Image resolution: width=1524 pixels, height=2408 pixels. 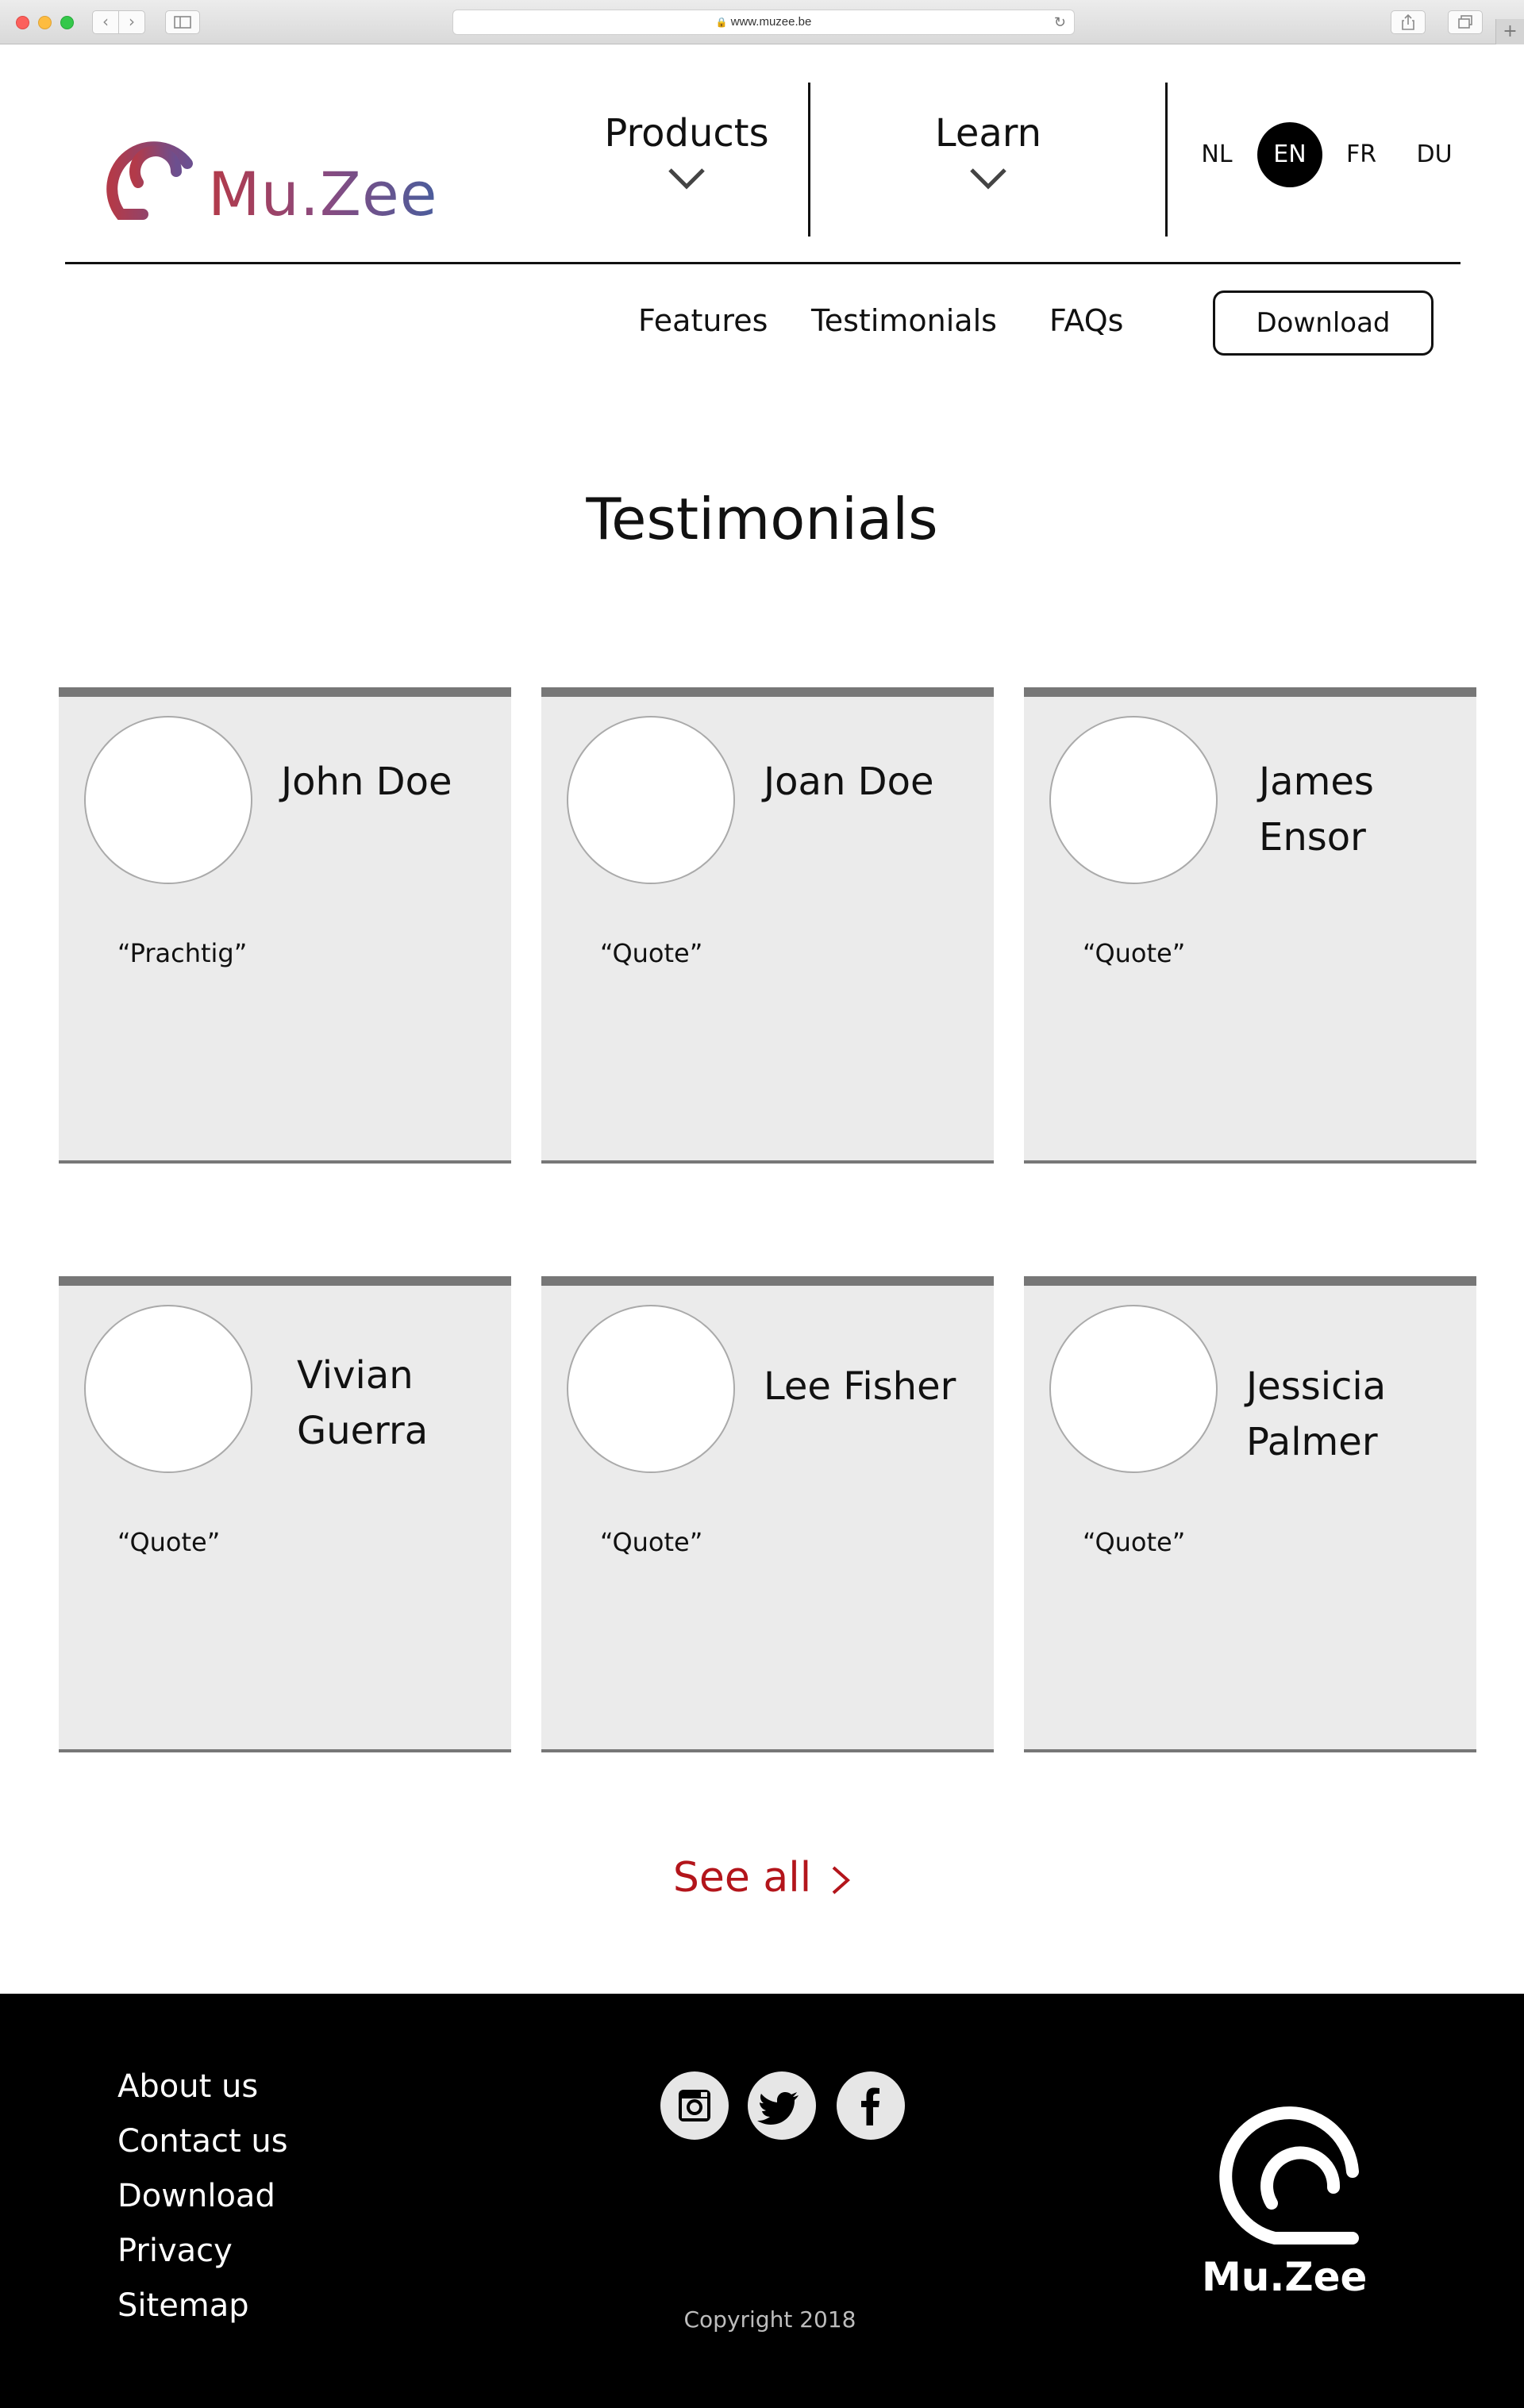 I want to click on address-bar: 🔒 www.muzee.be ↻, so click(x=763, y=22).